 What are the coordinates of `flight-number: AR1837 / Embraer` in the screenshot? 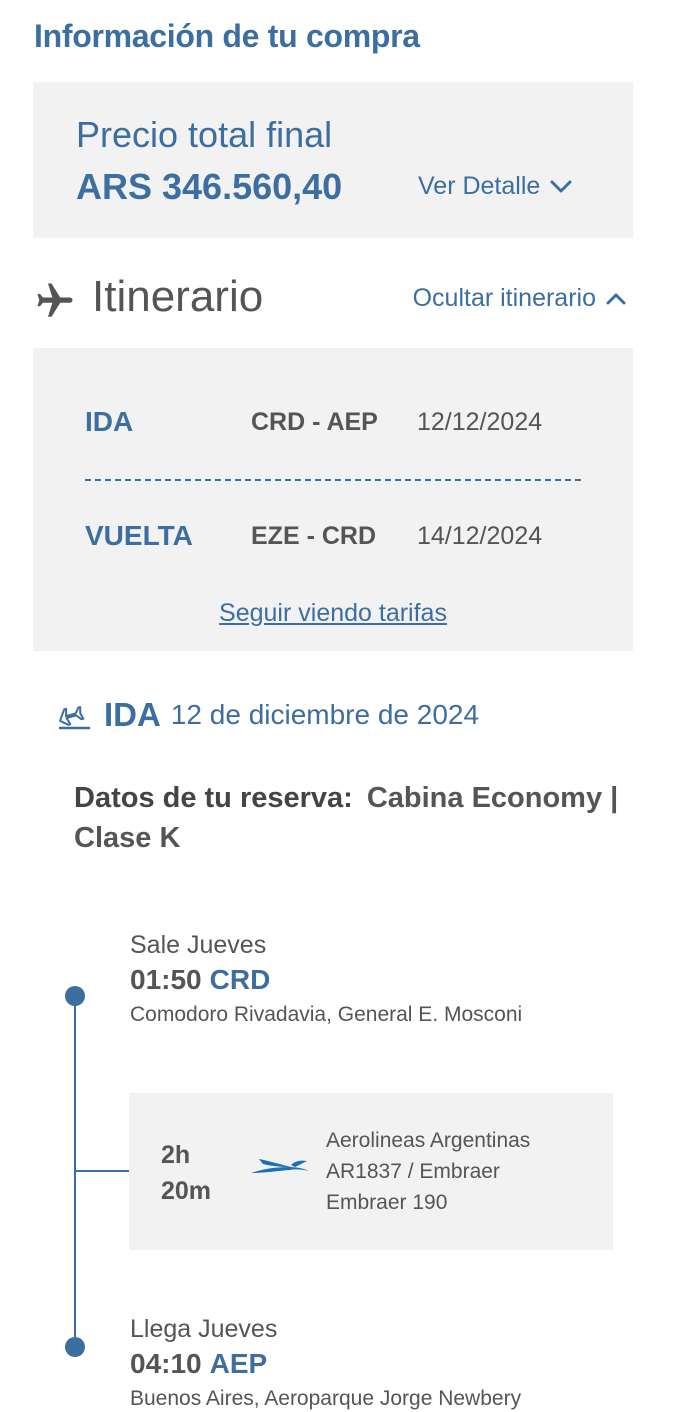 It's located at (413, 1171).